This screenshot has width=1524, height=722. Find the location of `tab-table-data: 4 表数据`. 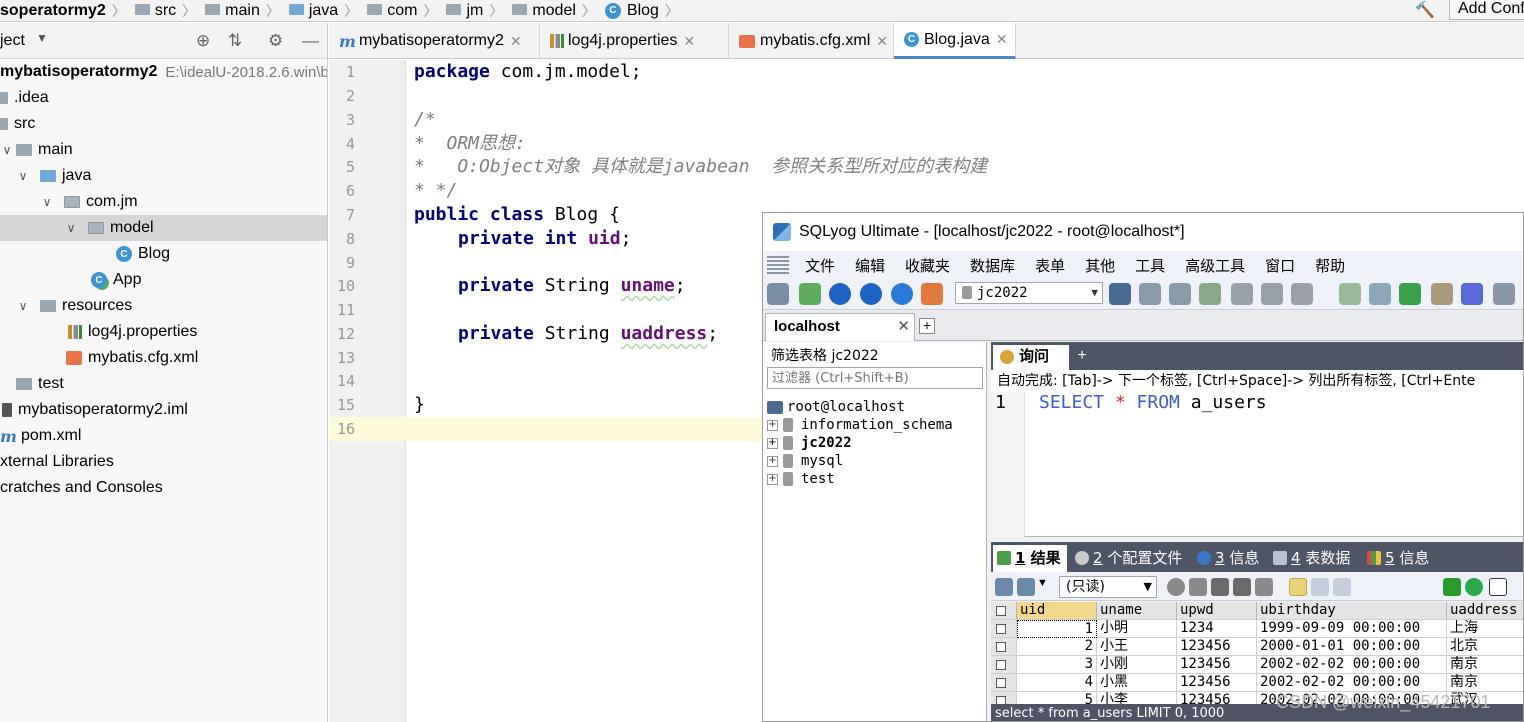

tab-table-data: 4 表数据 is located at coordinates (1315, 558).